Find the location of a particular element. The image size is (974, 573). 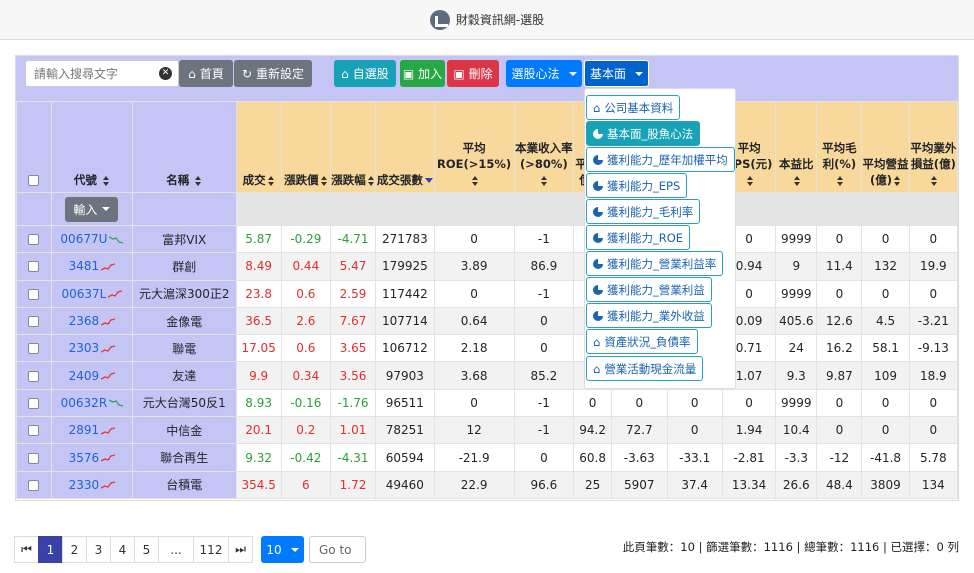

stock-code-link: 2330 is located at coordinates (84, 485).